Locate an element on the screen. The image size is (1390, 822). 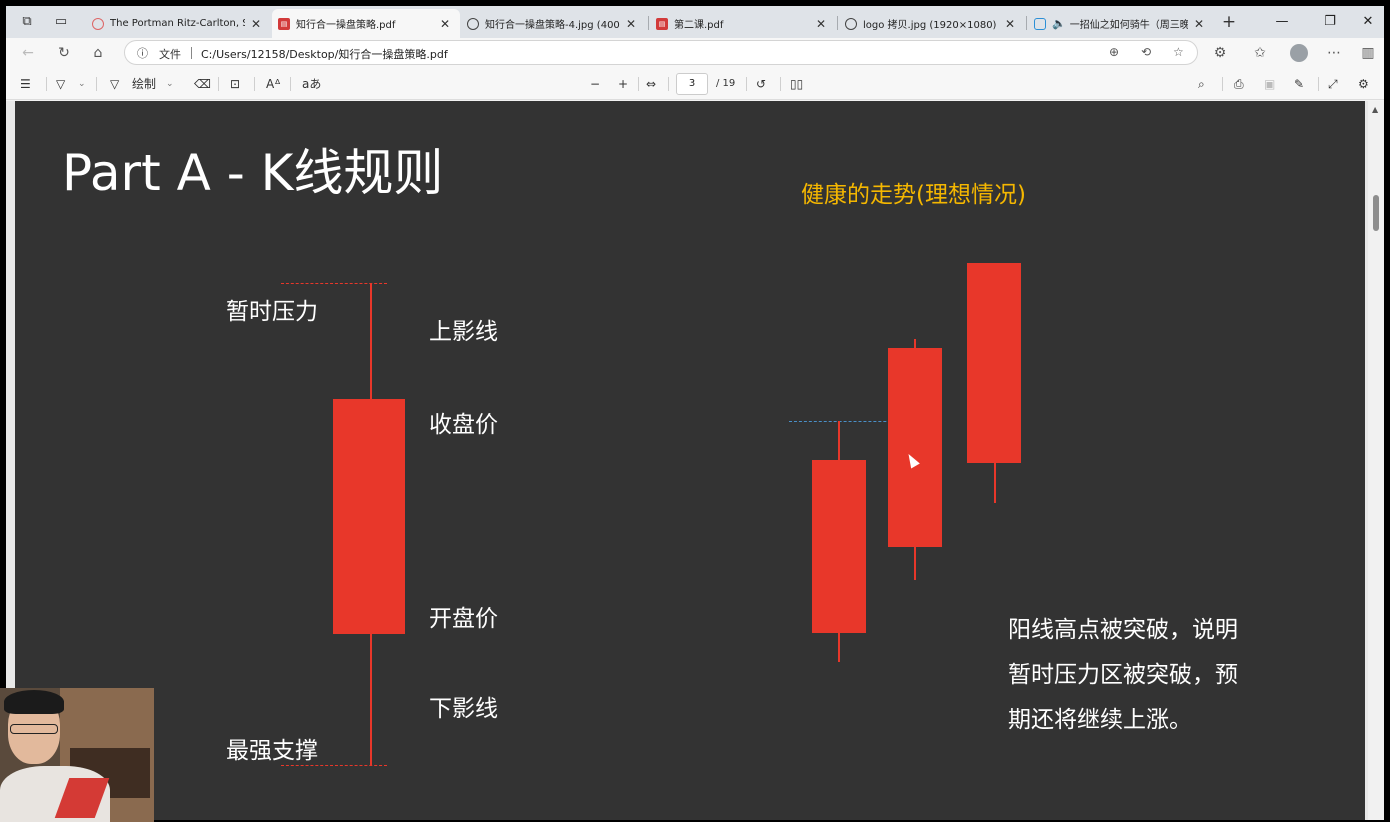
label-upper-shadow: 上影线 is located at coordinates (463, 332).